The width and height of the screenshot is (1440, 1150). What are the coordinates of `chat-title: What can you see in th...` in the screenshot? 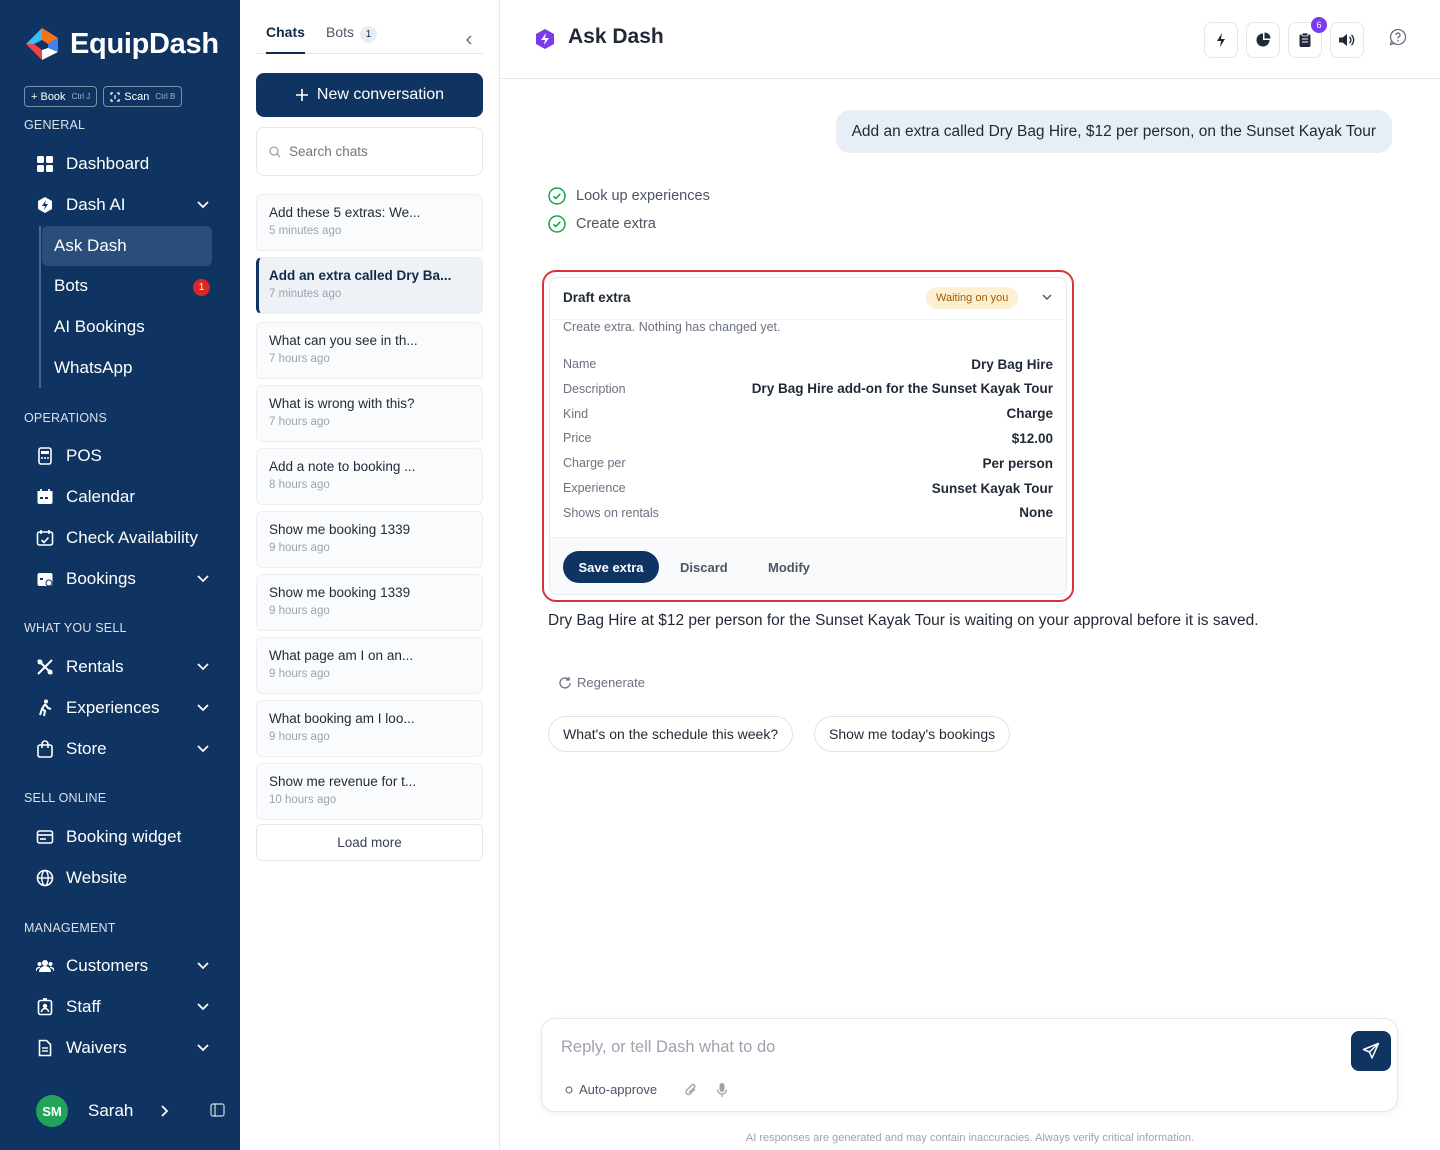 It's located at (343, 340).